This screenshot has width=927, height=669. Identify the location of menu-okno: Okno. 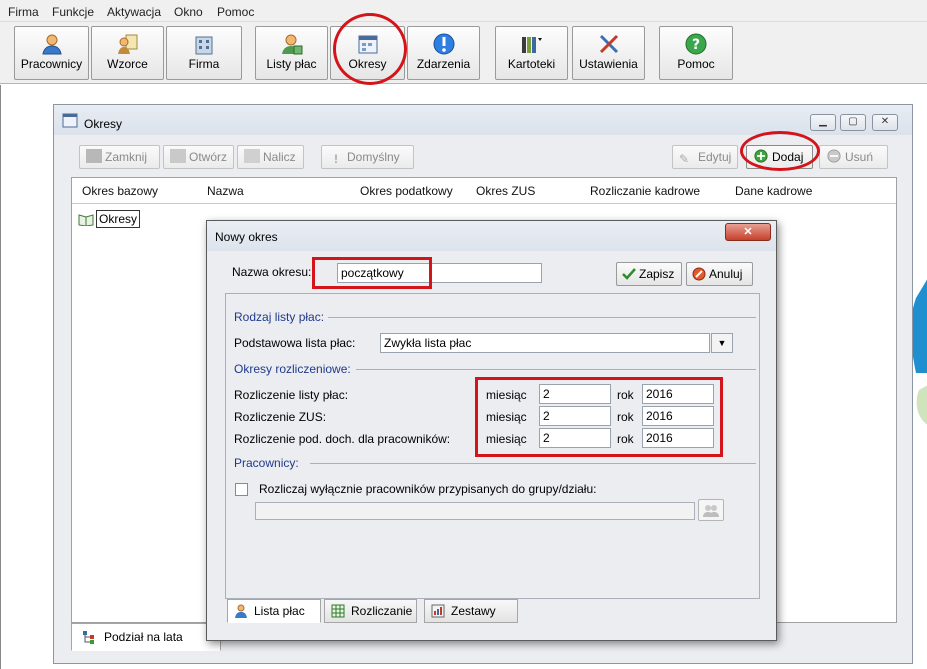
(188, 12).